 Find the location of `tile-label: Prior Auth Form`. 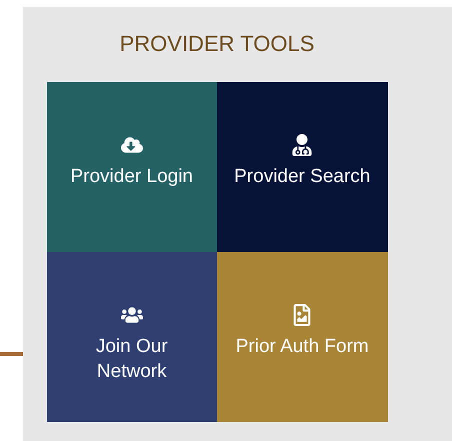

tile-label: Prior Auth Form is located at coordinates (302, 347).